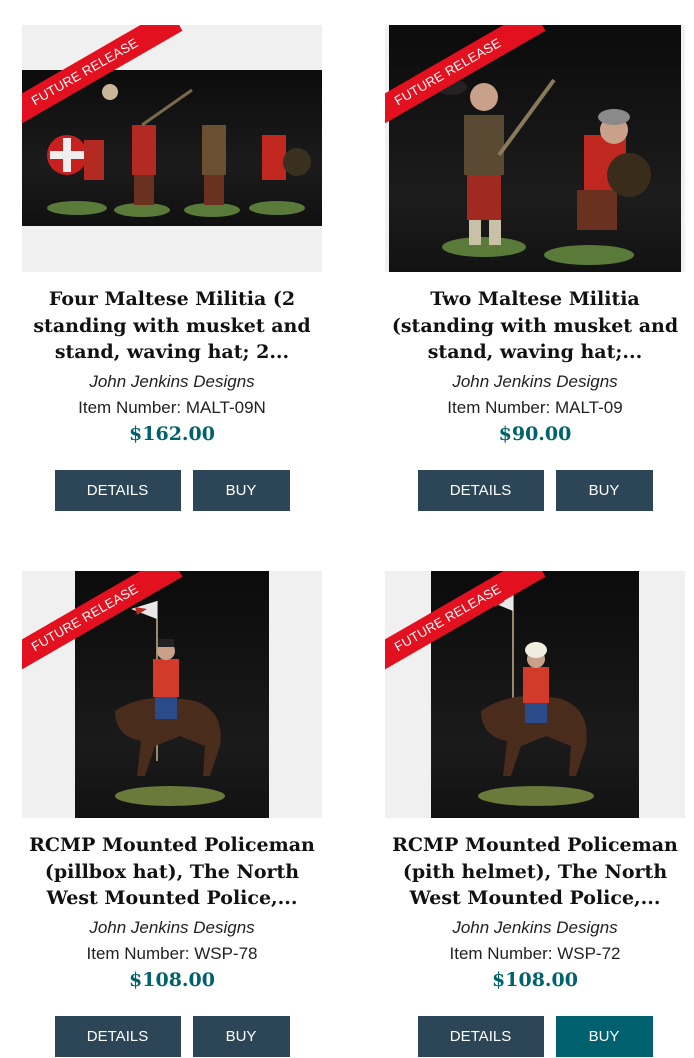 The height and width of the screenshot is (1058, 694). What do you see at coordinates (535, 407) in the screenshot?
I see `item-number: Item Number: MALT-09` at bounding box center [535, 407].